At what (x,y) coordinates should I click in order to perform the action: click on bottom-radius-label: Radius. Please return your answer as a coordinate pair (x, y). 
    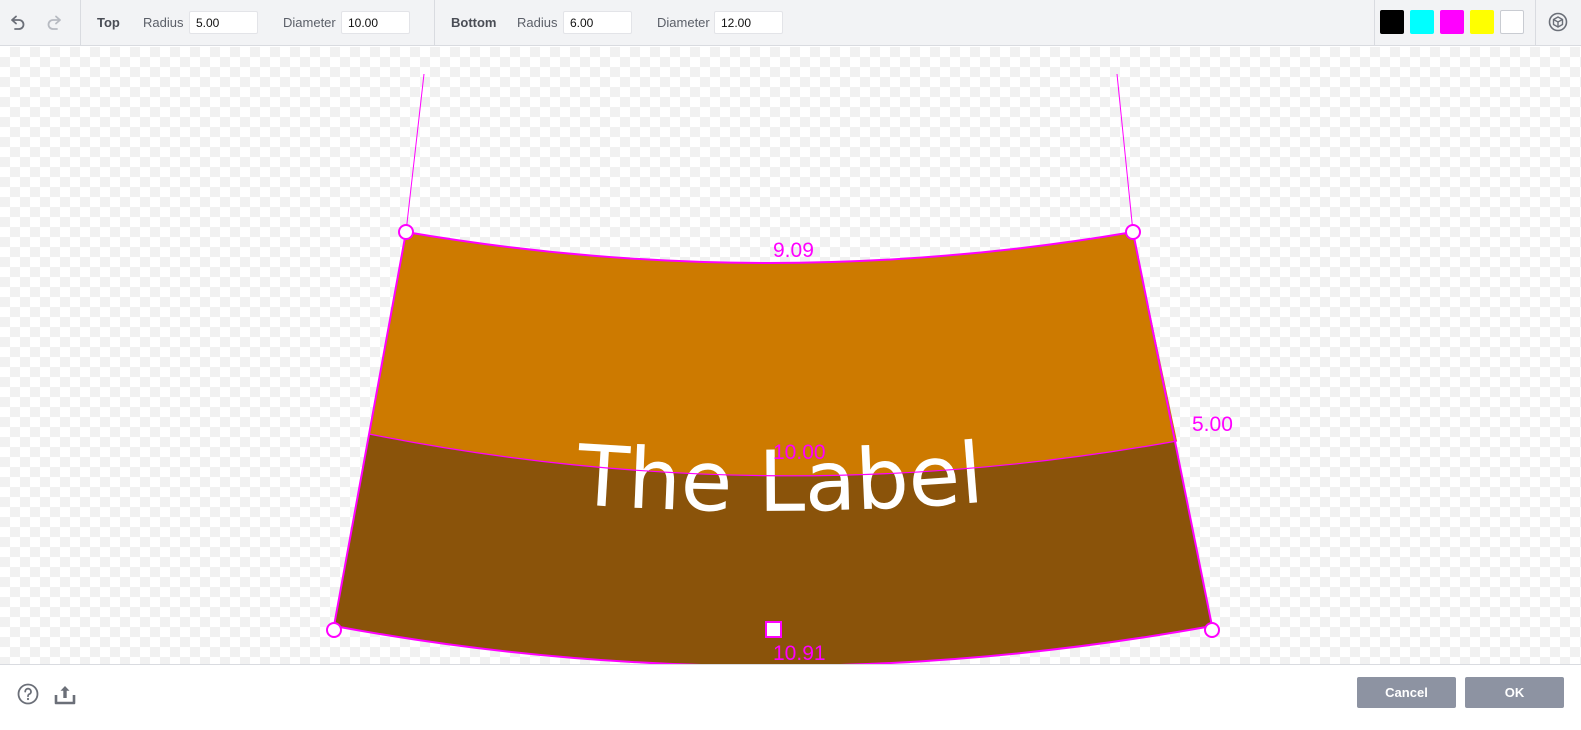
    Looking at the image, I should click on (537, 22).